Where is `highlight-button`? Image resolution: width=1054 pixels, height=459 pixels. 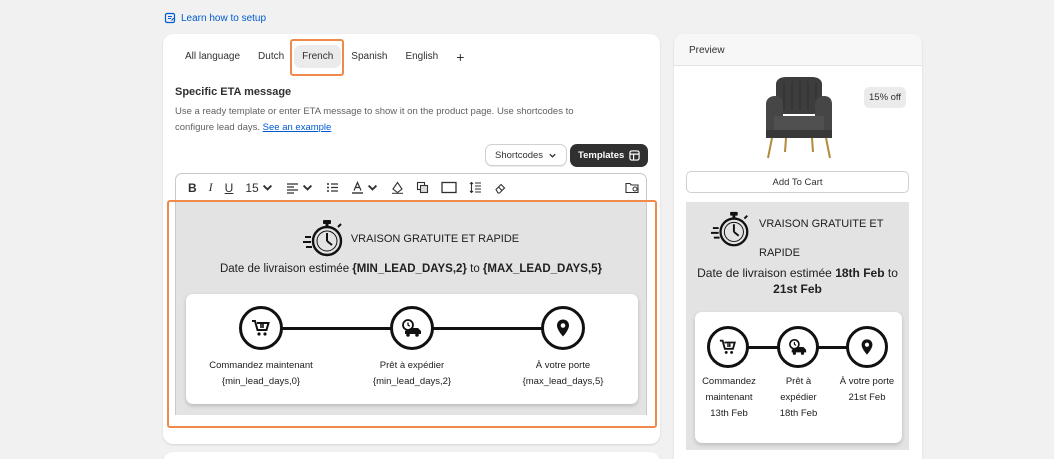 highlight-button is located at coordinates (397, 187).